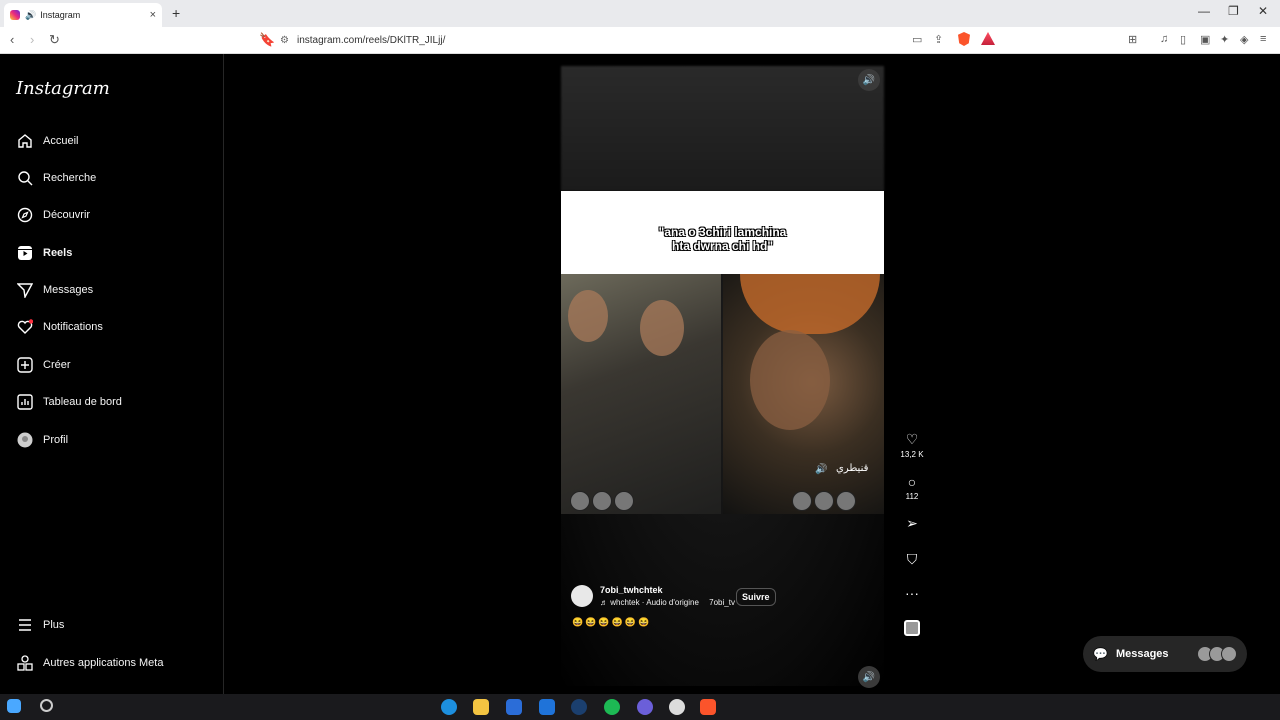 The image size is (1280, 720). What do you see at coordinates (582, 596) in the screenshot?
I see `author-avatar` at bounding box center [582, 596].